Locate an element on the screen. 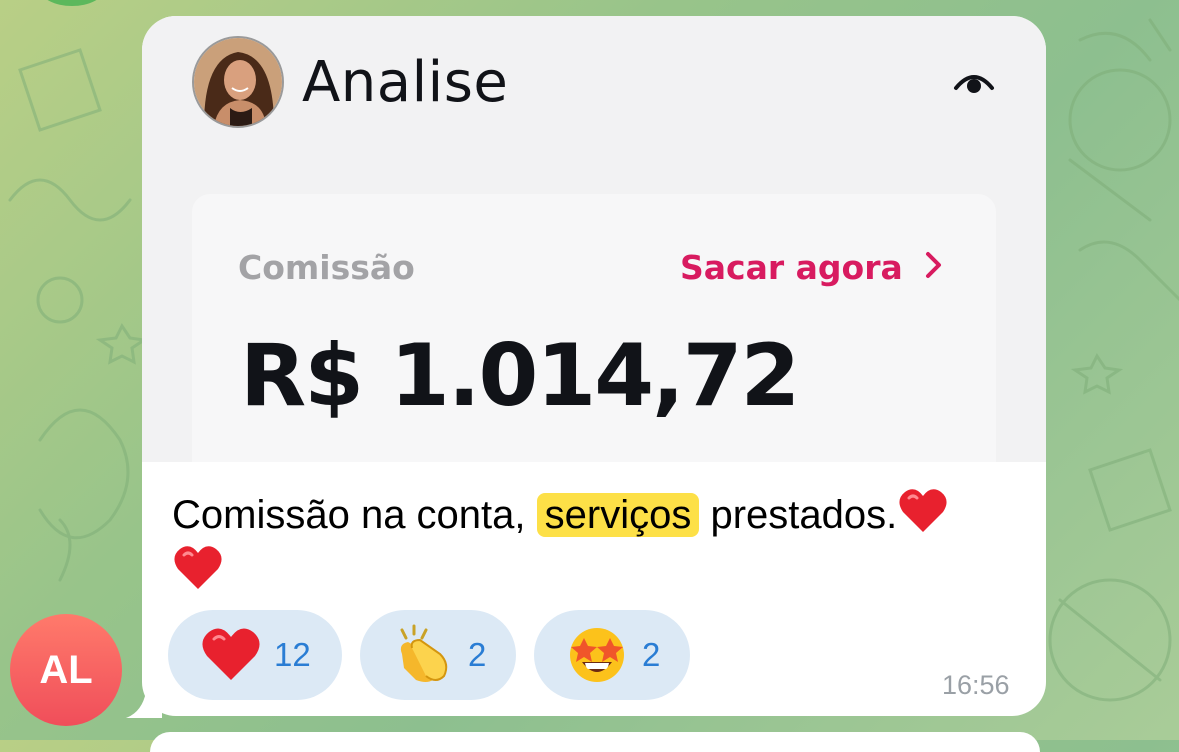 This screenshot has height=752, width=1179. profile-photo is located at coordinates (238, 82).